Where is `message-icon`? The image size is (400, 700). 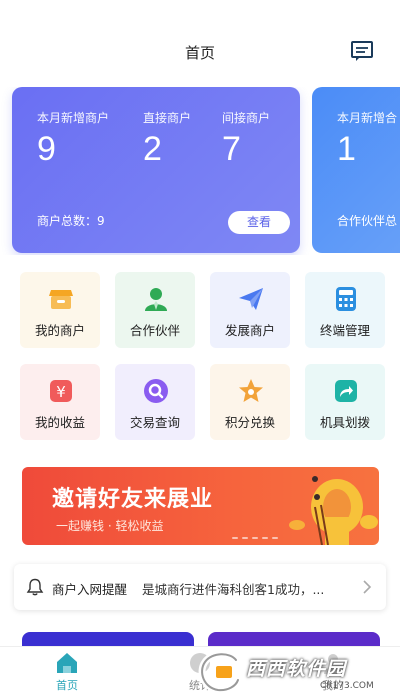 message-icon is located at coordinates (362, 51).